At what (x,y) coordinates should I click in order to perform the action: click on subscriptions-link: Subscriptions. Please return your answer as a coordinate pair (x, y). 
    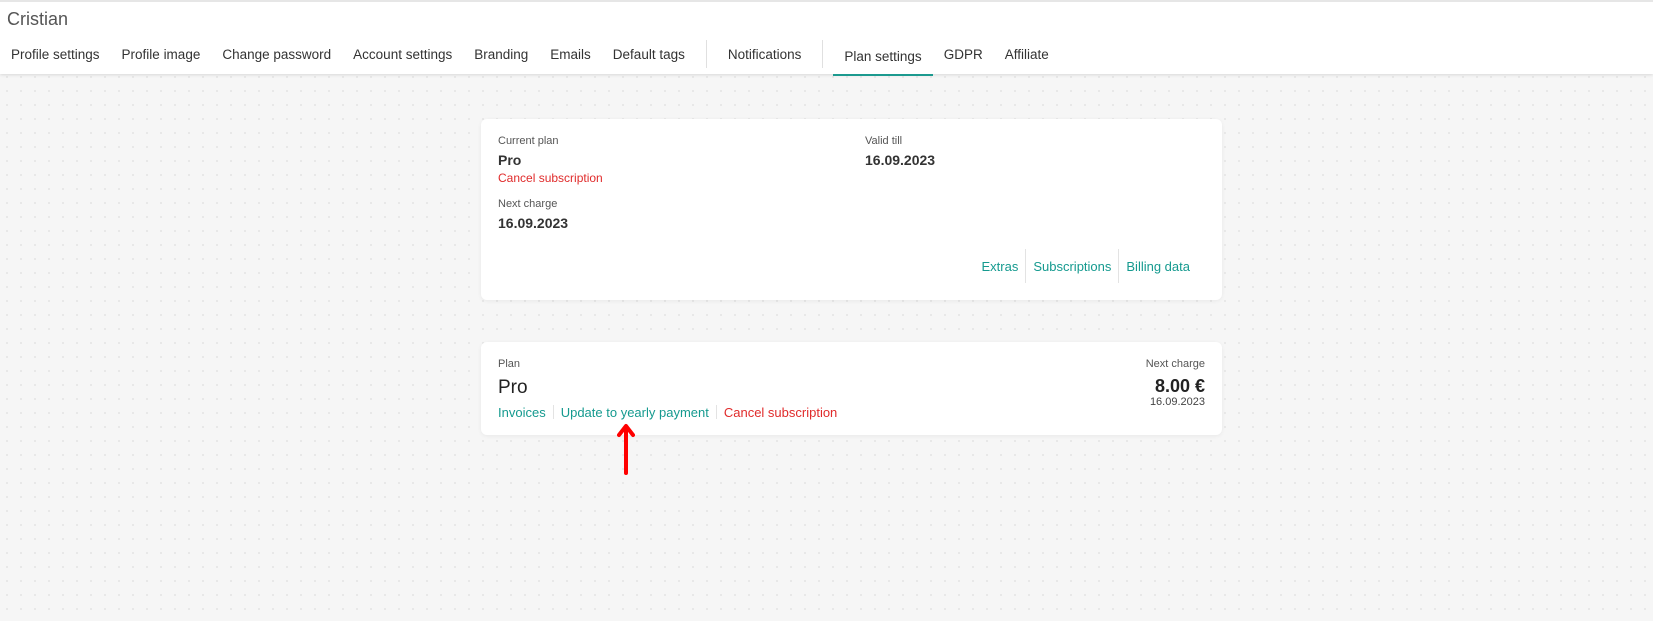
    Looking at the image, I should click on (1072, 266).